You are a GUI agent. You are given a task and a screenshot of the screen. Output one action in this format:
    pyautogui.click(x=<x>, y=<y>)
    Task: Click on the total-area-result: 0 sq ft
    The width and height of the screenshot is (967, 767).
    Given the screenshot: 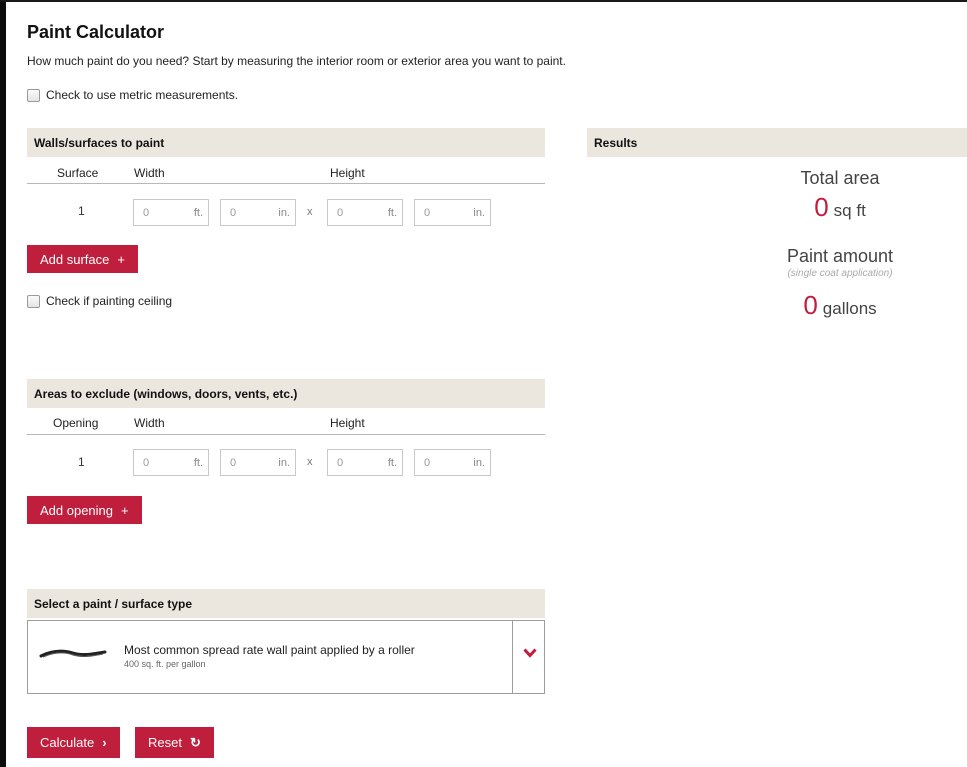 What is the action you would take?
    pyautogui.click(x=833, y=207)
    